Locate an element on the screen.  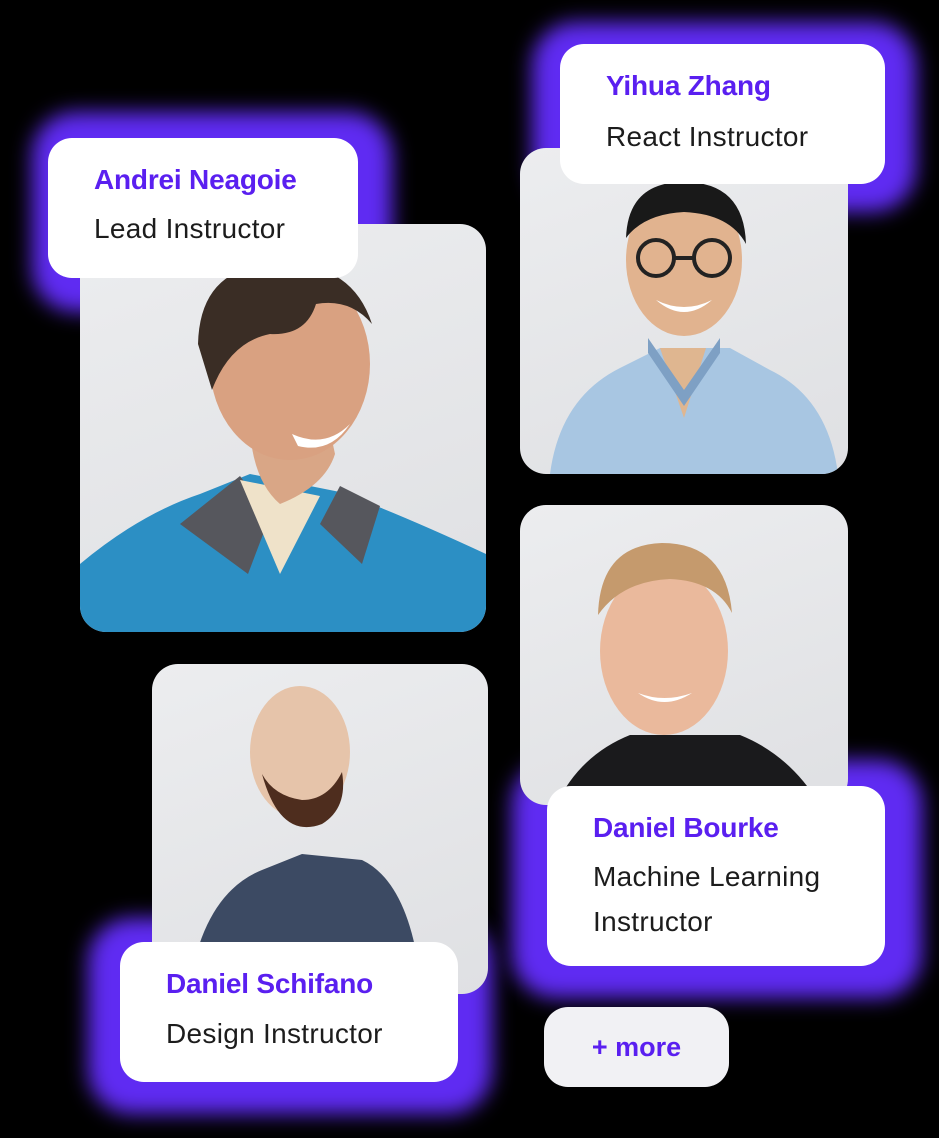
yihua-portrait-illustration is located at coordinates (694, 328).